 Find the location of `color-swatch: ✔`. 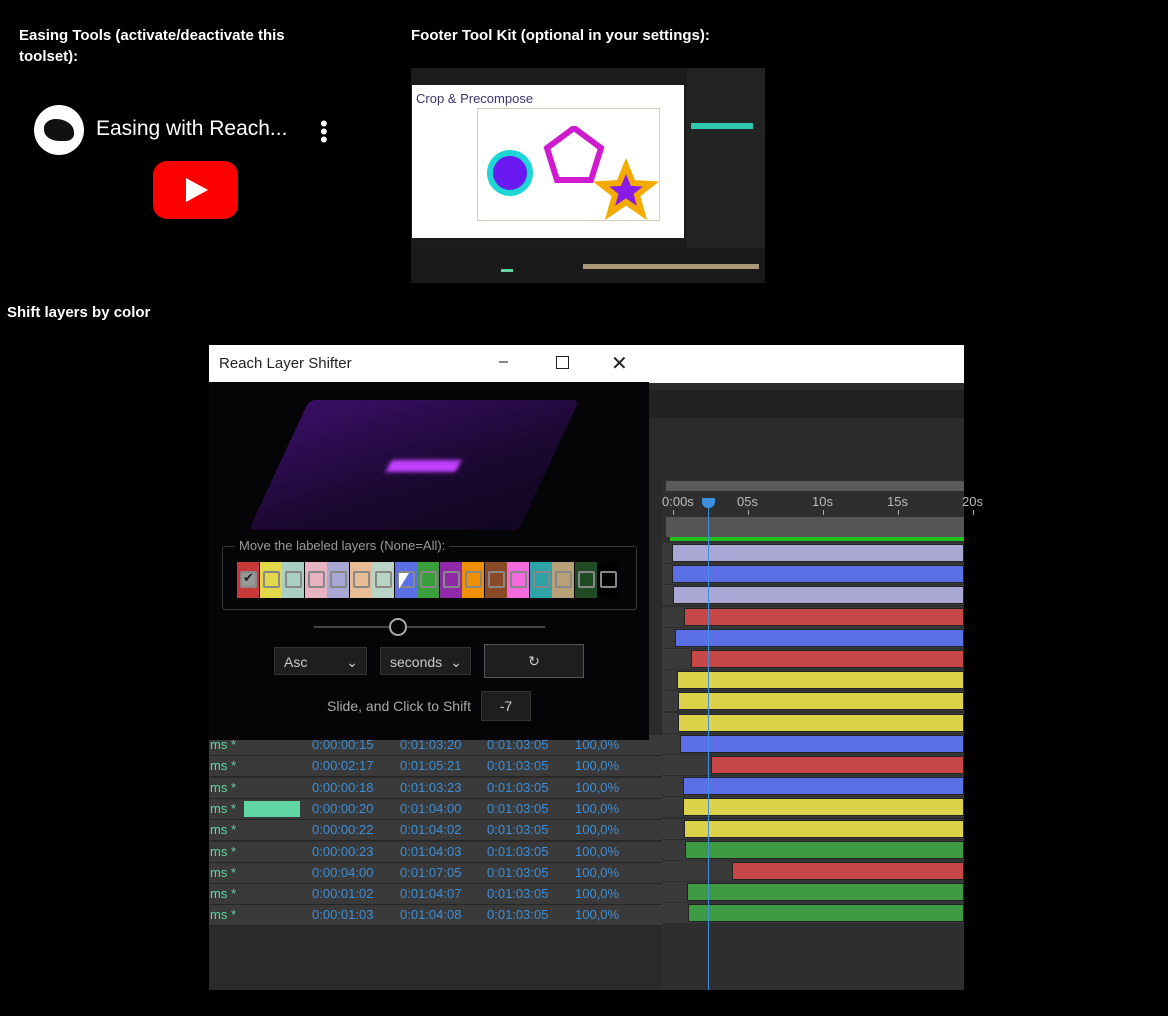

color-swatch: ✔ is located at coordinates (248, 580).